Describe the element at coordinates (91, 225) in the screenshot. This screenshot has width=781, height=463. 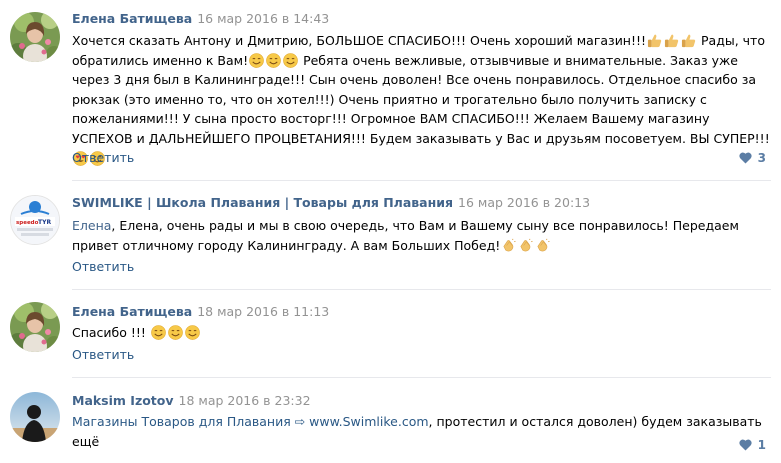
I see `reply-to-link: Елена` at that location.